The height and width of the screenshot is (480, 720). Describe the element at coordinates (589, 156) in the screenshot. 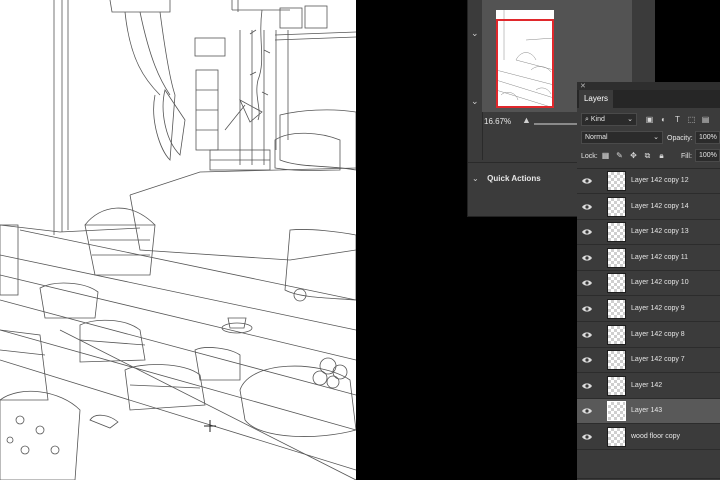

I see `lock-label: Lock:` at that location.